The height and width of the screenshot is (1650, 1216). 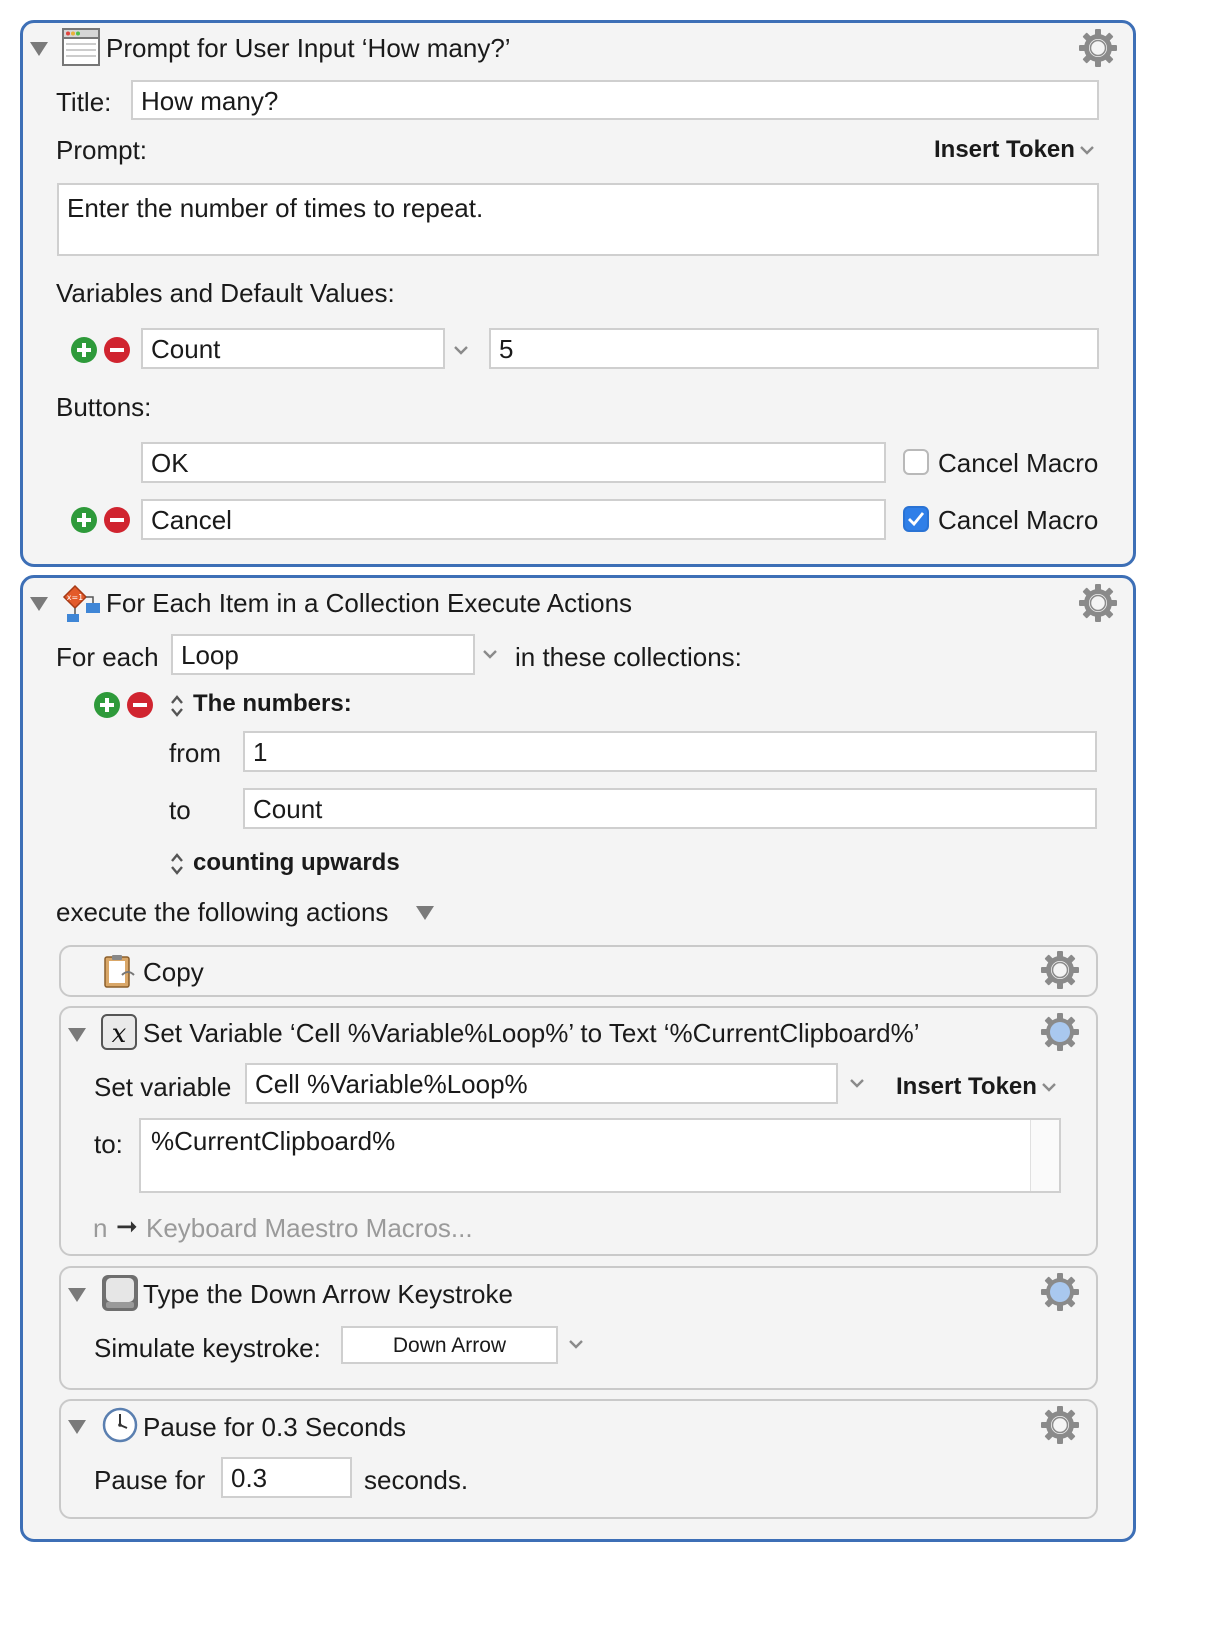 I want to click on from-label: from, so click(x=195, y=753).